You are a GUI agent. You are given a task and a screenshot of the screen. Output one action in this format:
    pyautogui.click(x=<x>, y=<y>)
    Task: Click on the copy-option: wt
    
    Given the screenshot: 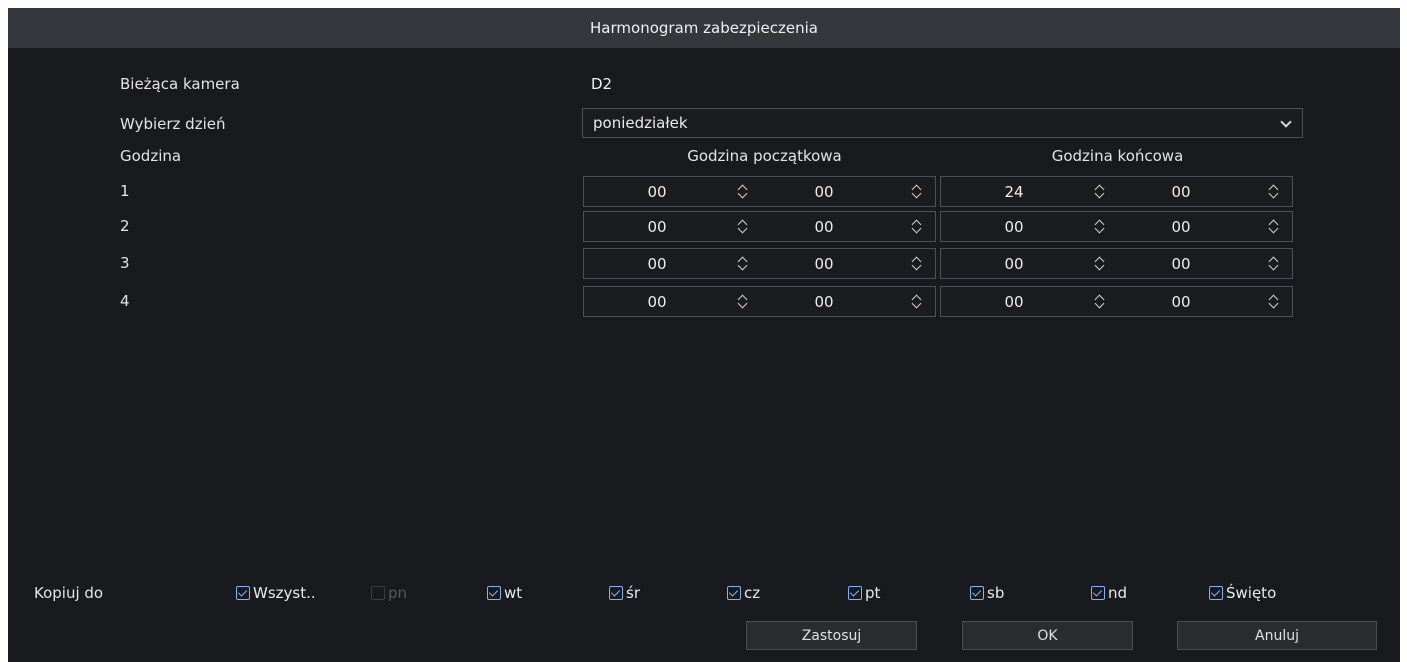 What is the action you would take?
    pyautogui.click(x=504, y=593)
    